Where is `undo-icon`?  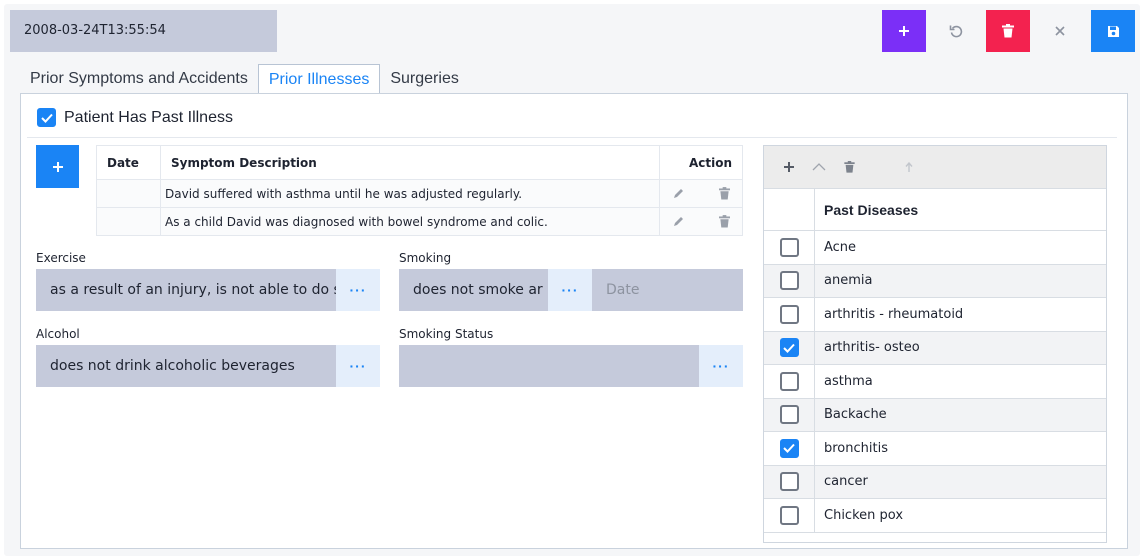
undo-icon is located at coordinates (956, 31).